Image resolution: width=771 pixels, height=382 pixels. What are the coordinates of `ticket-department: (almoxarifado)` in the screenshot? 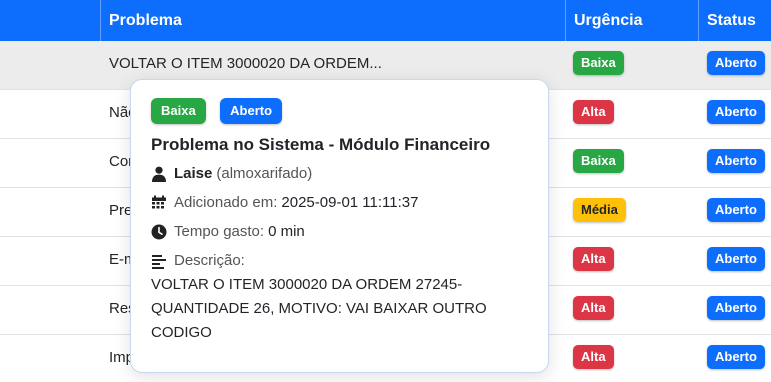 It's located at (264, 173).